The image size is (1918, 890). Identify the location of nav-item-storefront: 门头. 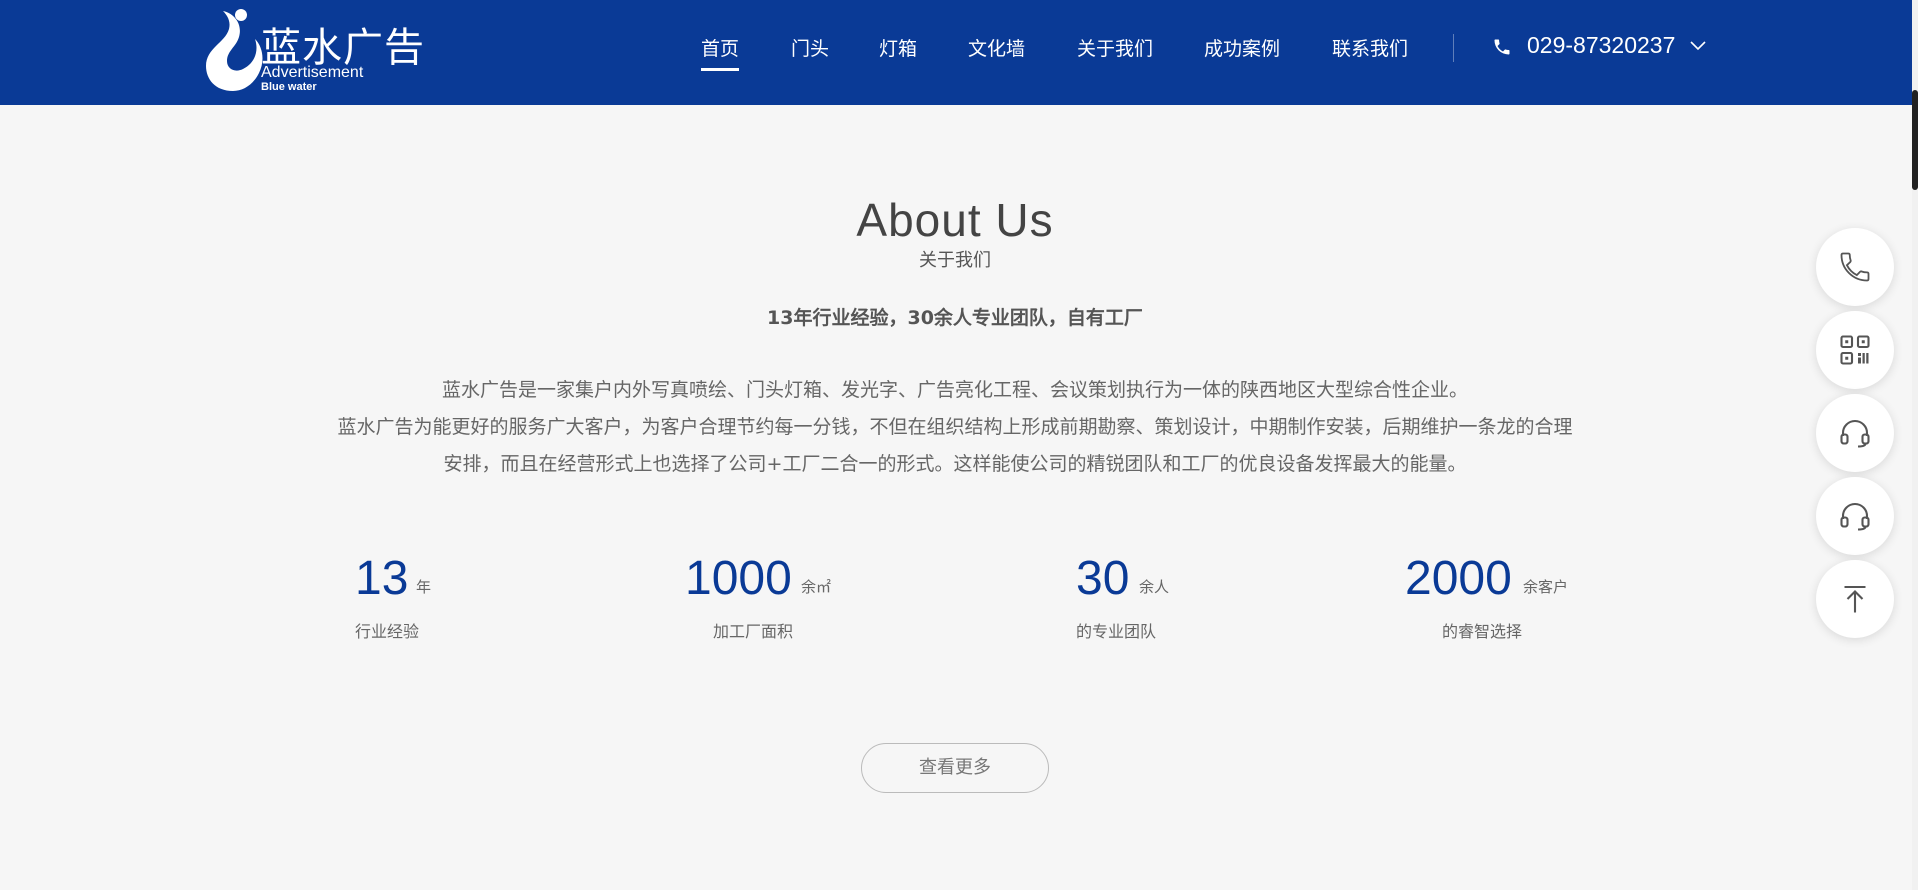
(810, 47).